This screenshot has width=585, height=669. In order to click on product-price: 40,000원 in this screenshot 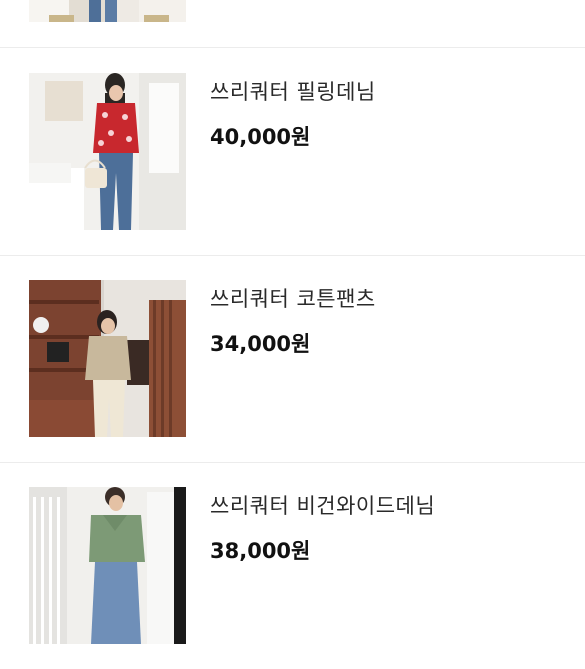, I will do `click(260, 137)`.